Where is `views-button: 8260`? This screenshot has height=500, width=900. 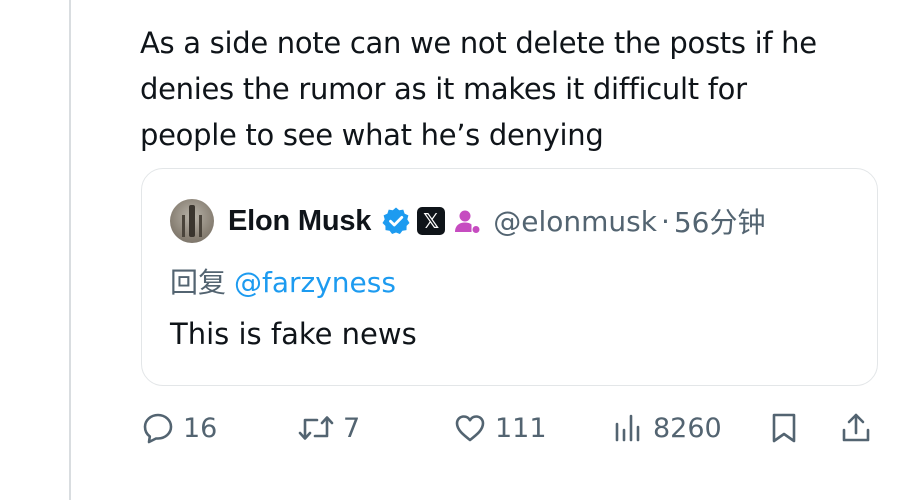
views-button: 8260 is located at coordinates (666, 428).